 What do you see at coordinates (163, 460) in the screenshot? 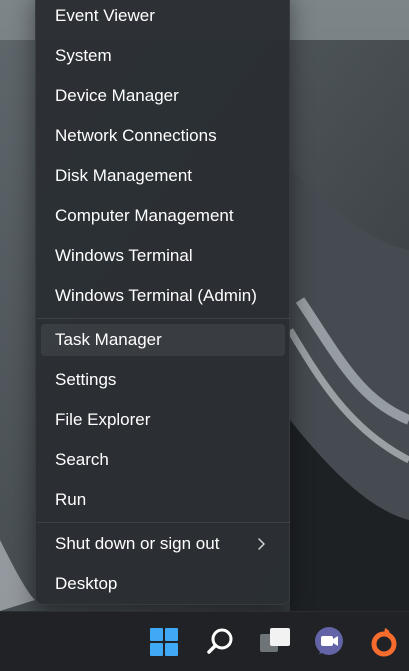
I see `menu-item-search: Search` at bounding box center [163, 460].